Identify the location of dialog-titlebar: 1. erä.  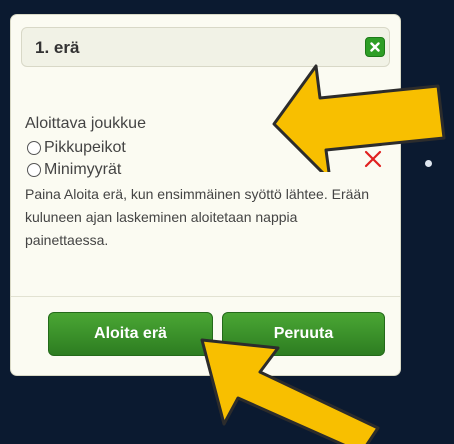
(205, 47).